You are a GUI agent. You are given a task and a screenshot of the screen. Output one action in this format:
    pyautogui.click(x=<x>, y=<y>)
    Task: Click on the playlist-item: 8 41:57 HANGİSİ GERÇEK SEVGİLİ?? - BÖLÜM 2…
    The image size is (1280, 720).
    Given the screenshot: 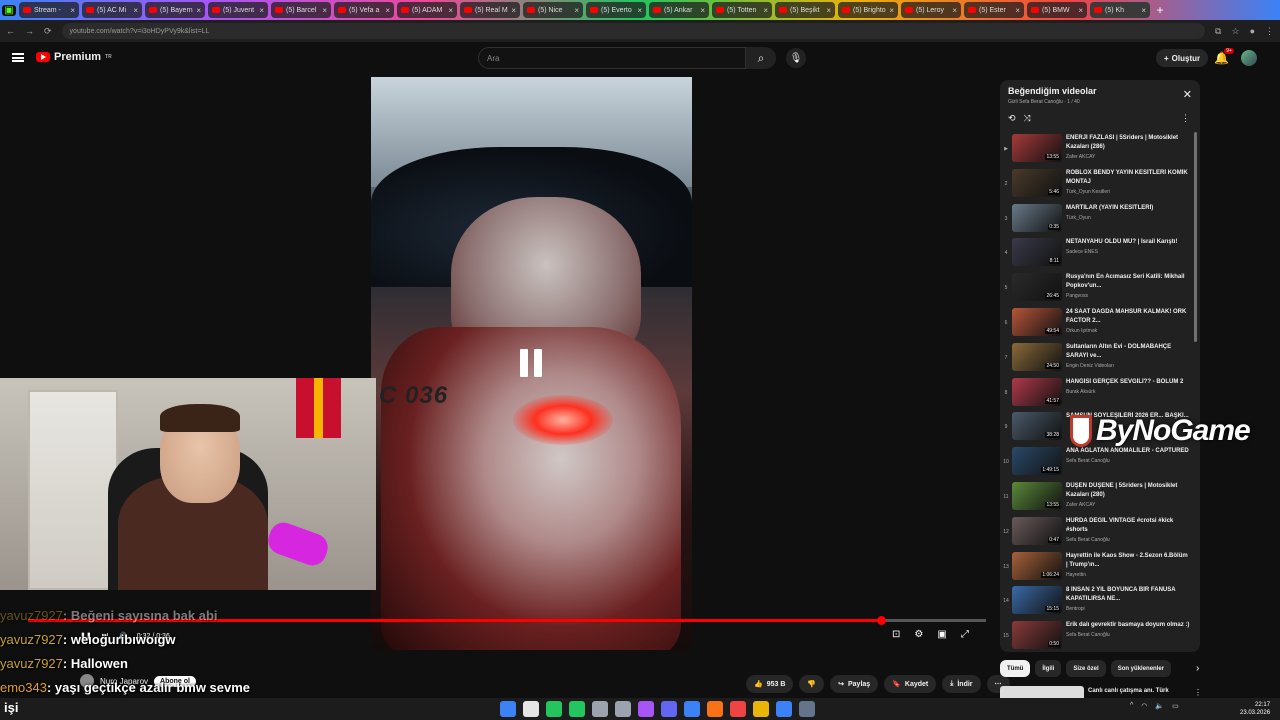 What is the action you would take?
    pyautogui.click(x=1098, y=393)
    